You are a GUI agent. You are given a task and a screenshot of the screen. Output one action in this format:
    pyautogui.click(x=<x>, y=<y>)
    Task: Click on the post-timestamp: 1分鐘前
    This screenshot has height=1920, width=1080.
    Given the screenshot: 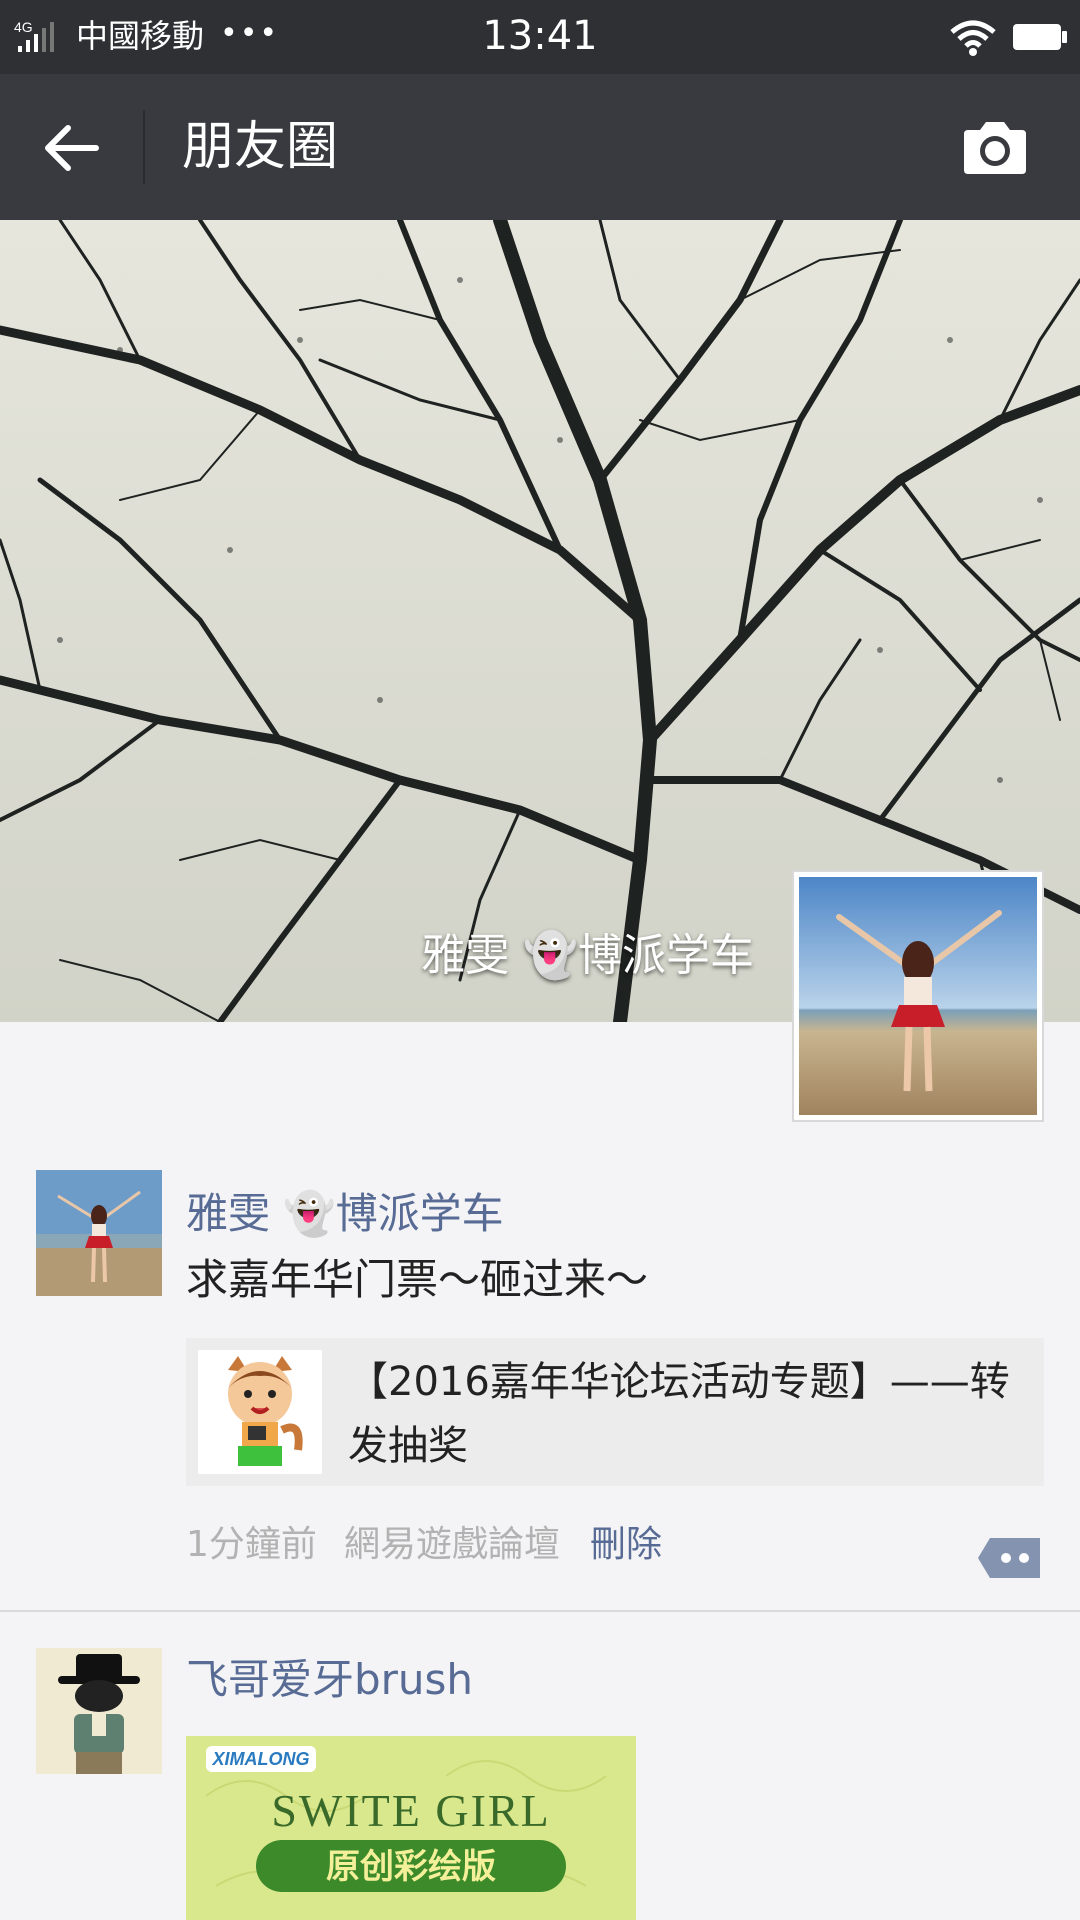 What is the action you would take?
    pyautogui.click(x=251, y=1544)
    